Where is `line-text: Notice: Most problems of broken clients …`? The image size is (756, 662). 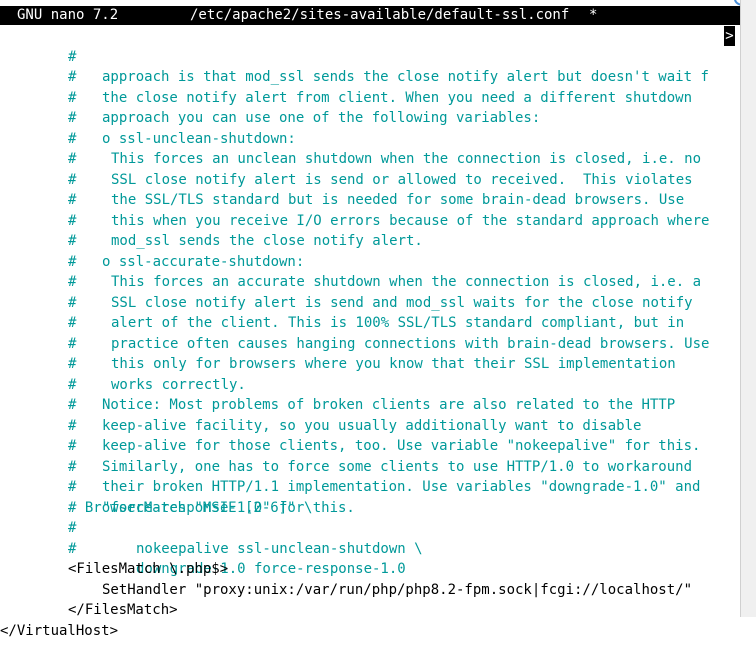
line-text: Notice: Most problems of broken clients … is located at coordinates (389, 405).